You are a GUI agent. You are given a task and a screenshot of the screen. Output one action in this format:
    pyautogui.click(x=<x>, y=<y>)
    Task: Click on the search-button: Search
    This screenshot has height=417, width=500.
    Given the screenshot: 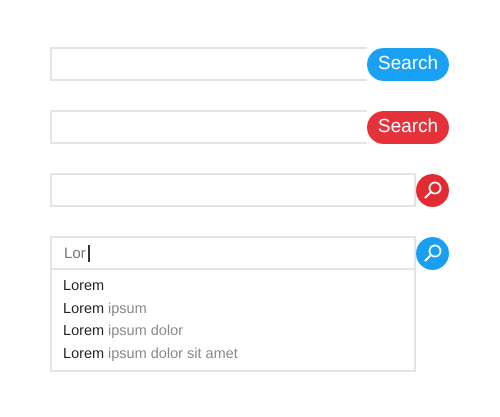 What is the action you would take?
    pyautogui.click(x=408, y=127)
    